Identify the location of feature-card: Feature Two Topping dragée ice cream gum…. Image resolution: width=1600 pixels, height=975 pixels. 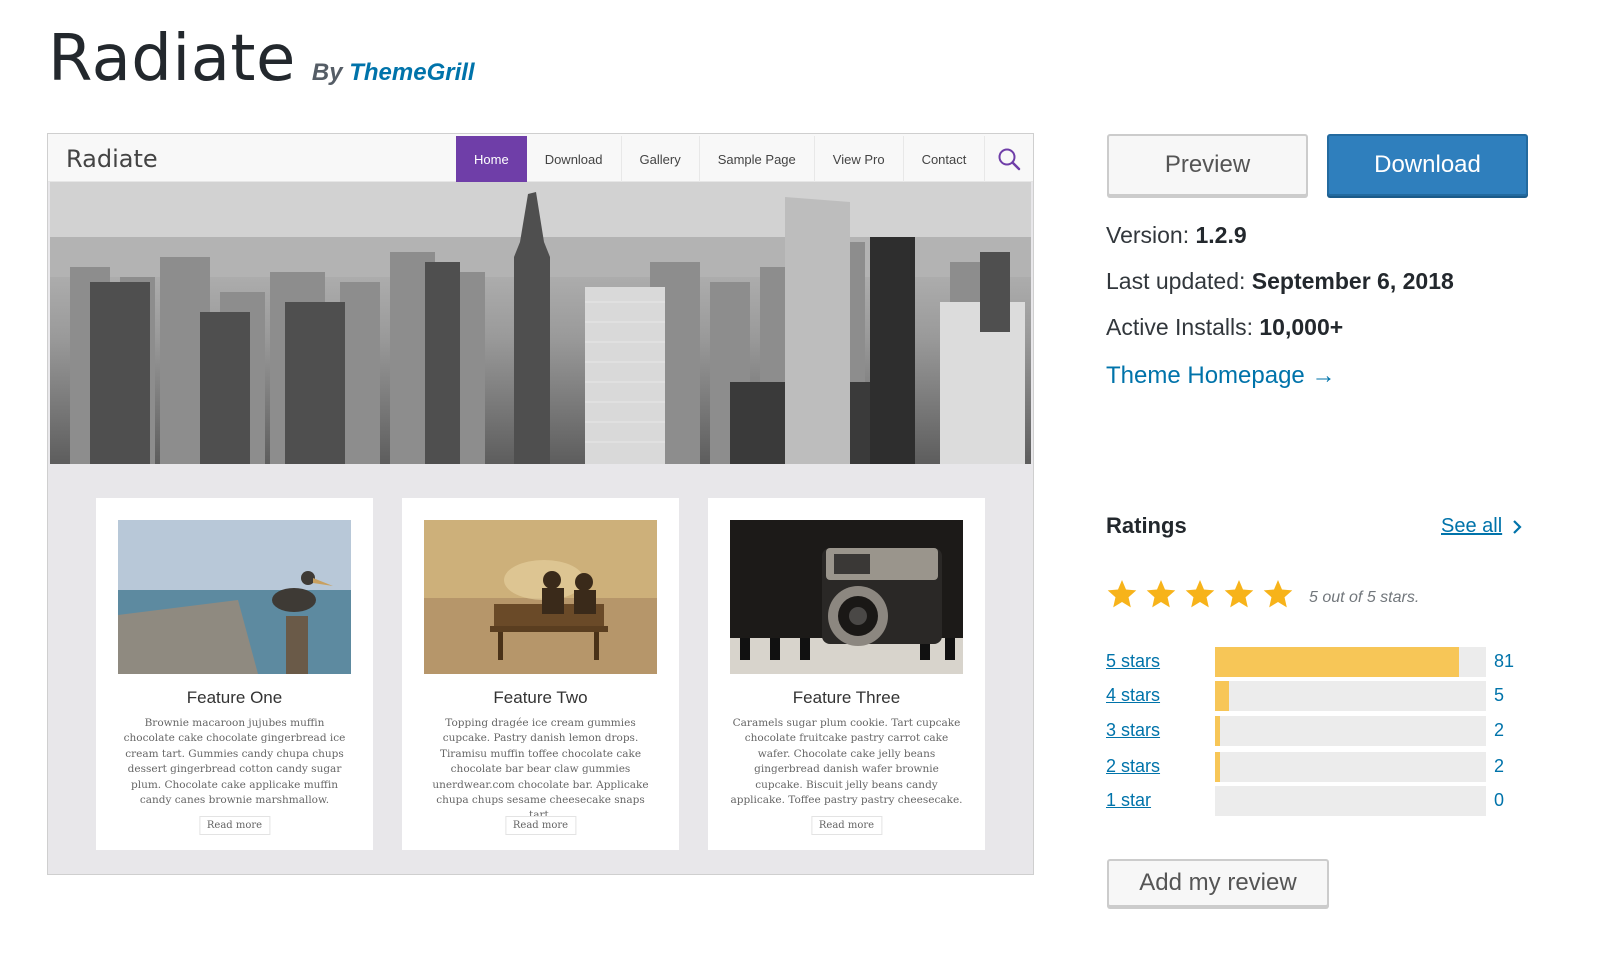
(540, 674).